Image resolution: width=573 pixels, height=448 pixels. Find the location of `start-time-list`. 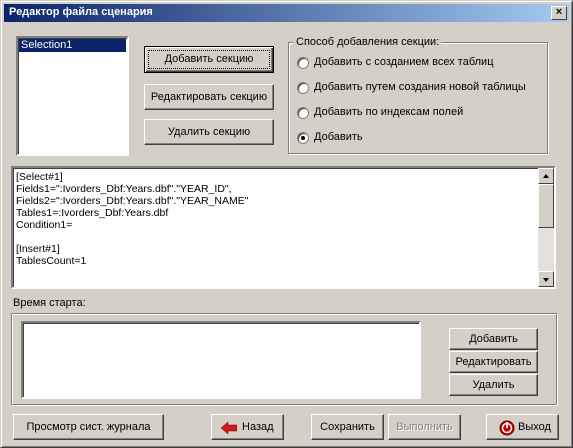

start-time-list is located at coordinates (221, 360).